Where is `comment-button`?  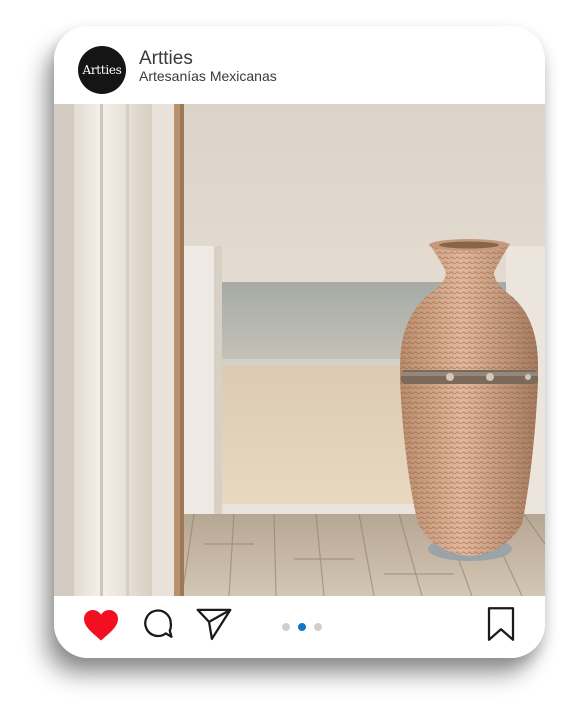
comment-button is located at coordinates (158, 626).